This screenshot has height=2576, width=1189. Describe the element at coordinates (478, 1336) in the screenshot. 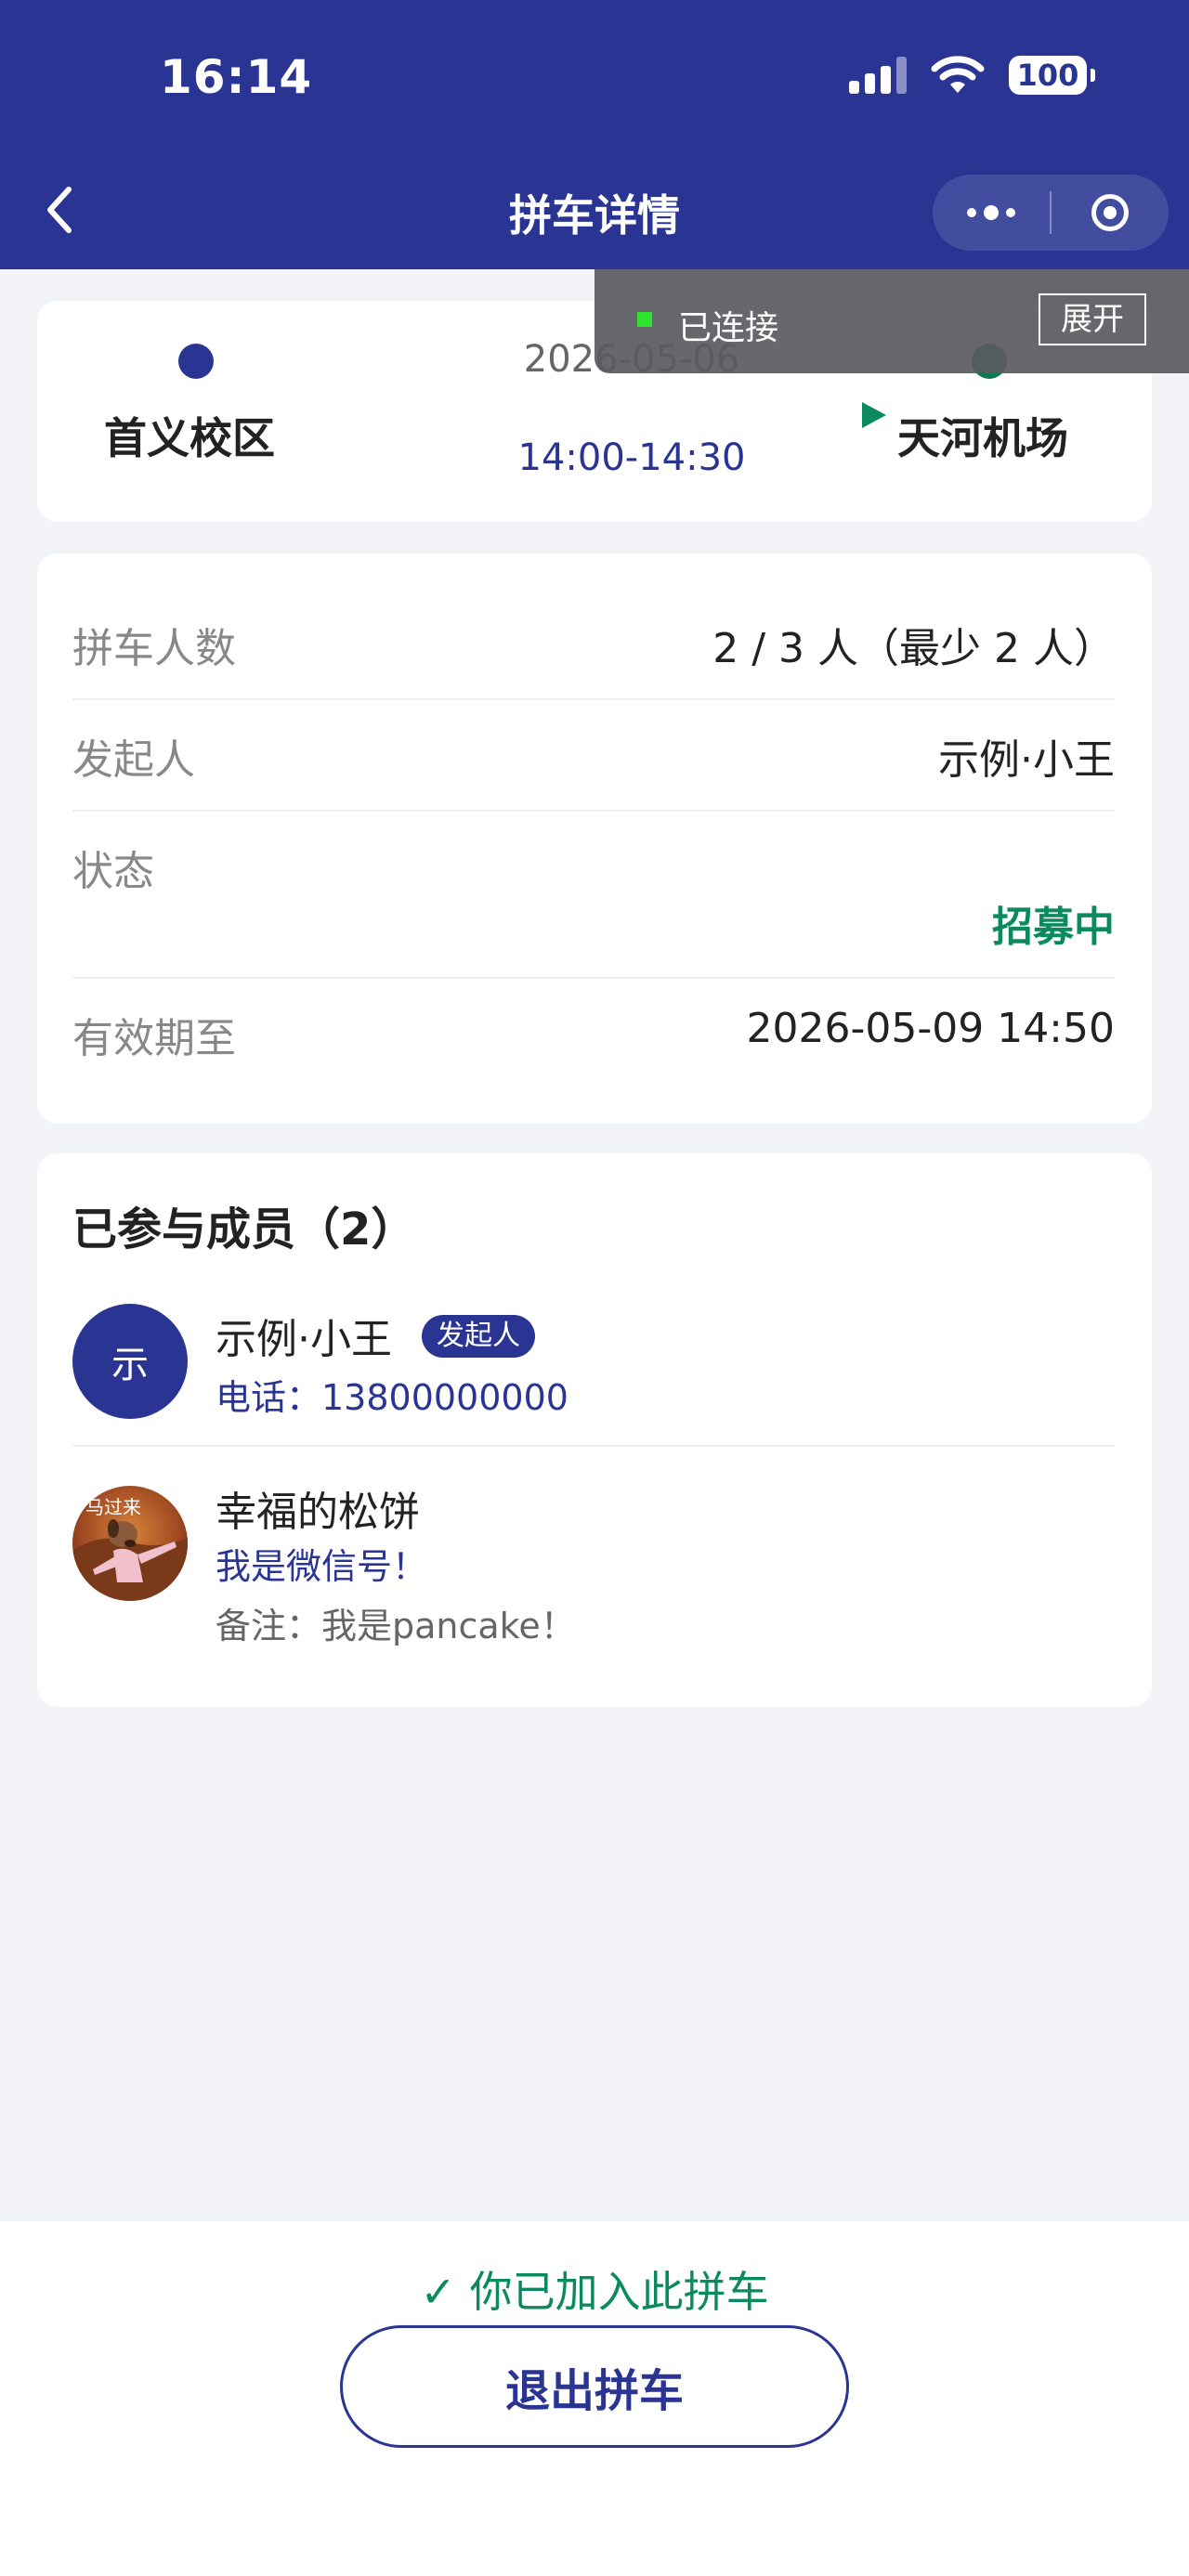

I see `initiator-badge: 发起人` at that location.